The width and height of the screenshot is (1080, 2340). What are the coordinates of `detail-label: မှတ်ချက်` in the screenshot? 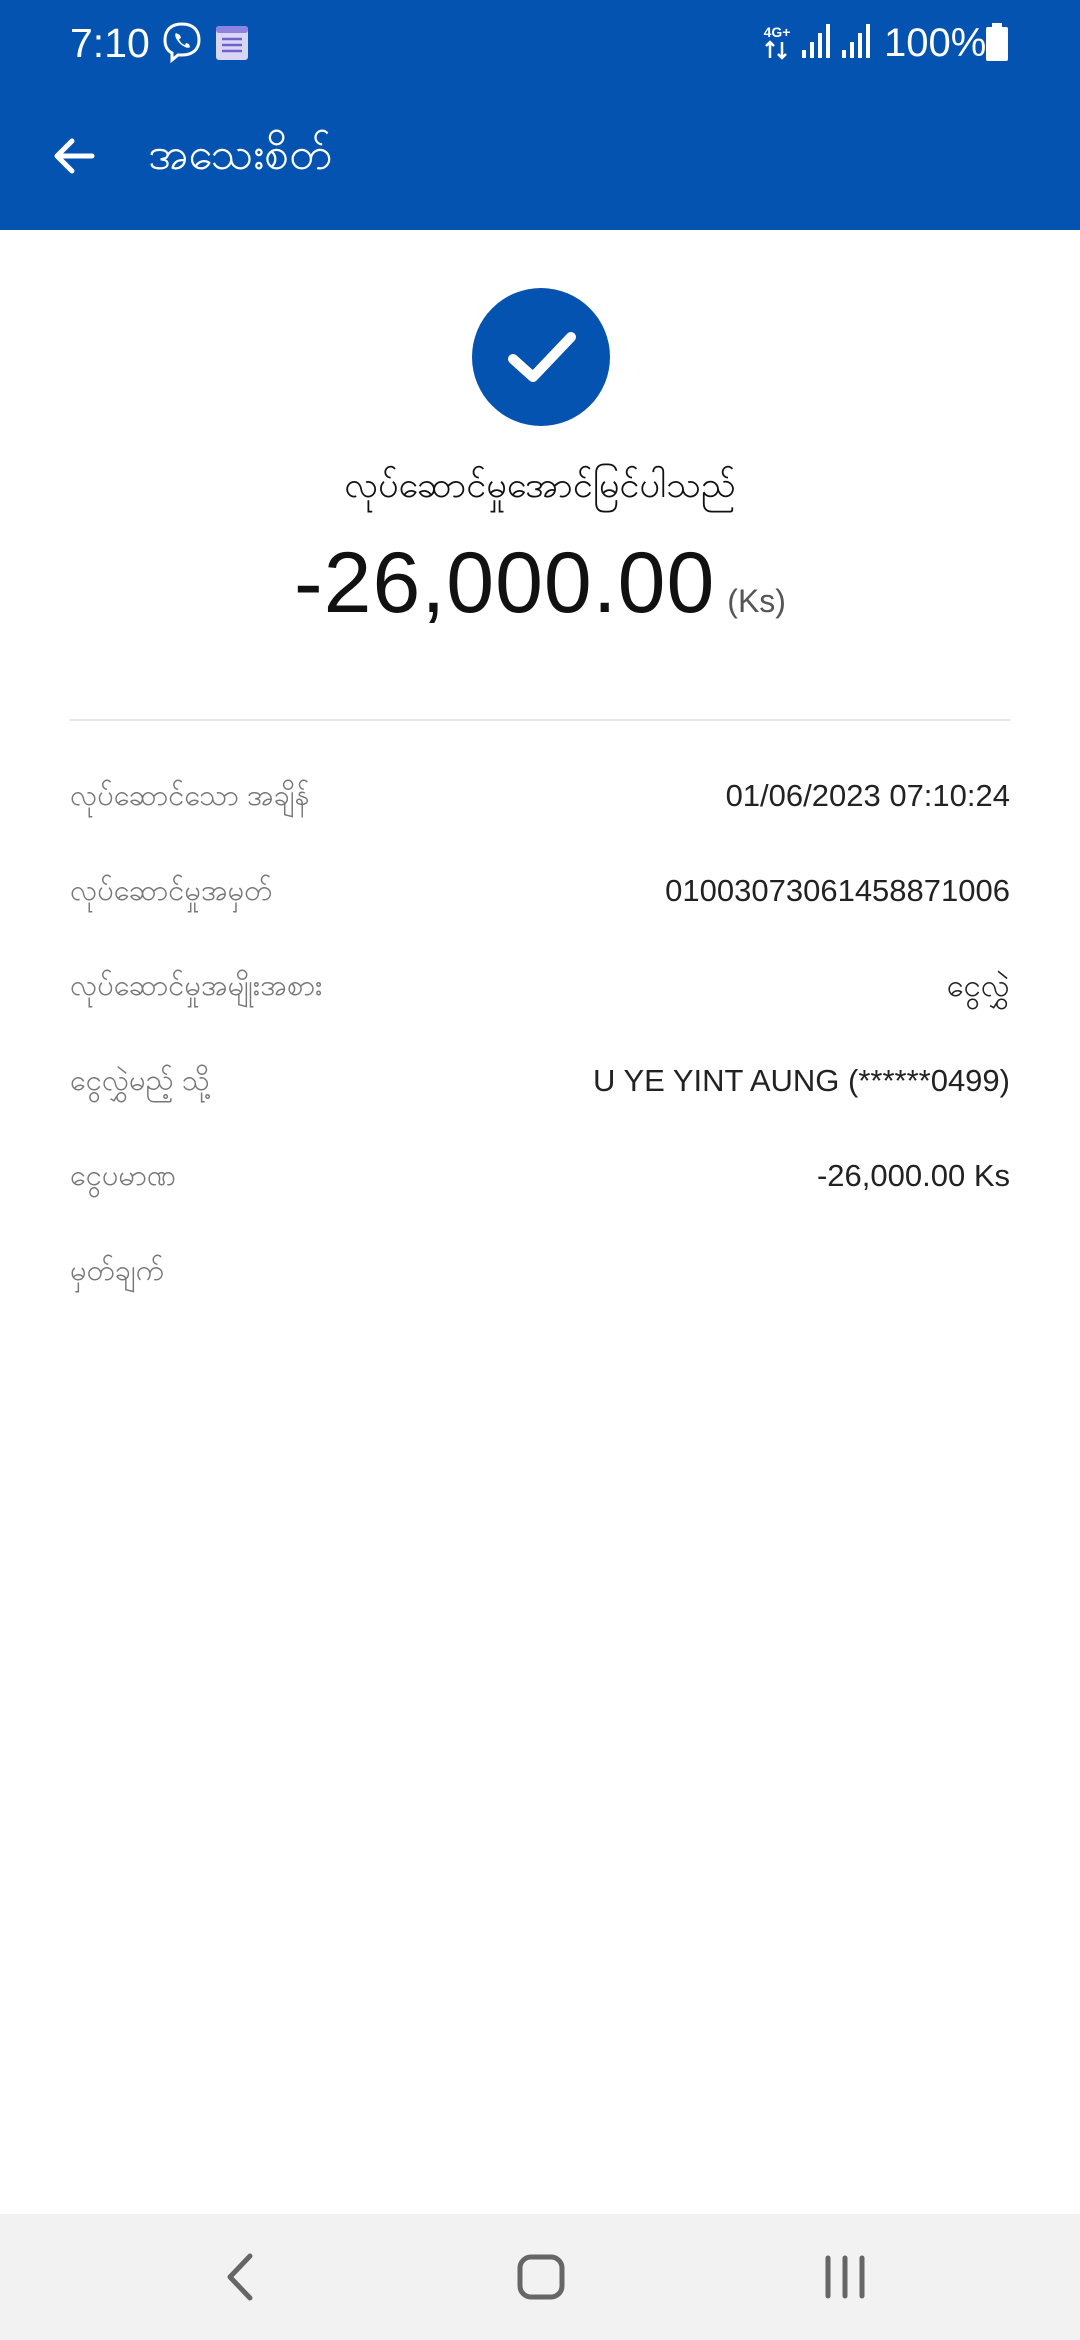 It's located at (117, 1271).